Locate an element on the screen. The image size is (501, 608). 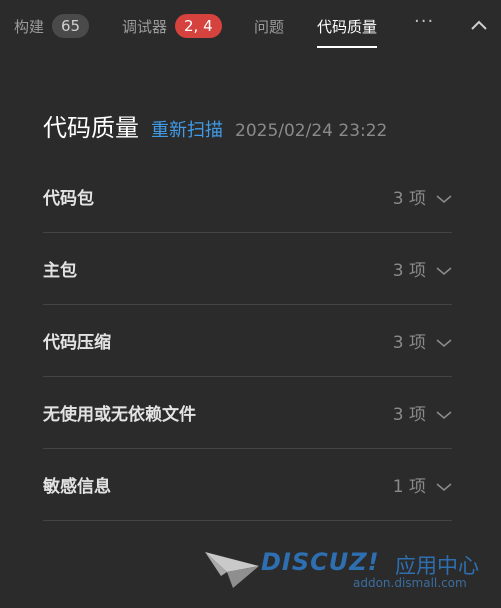
item-name: 主包 is located at coordinates (60, 271).